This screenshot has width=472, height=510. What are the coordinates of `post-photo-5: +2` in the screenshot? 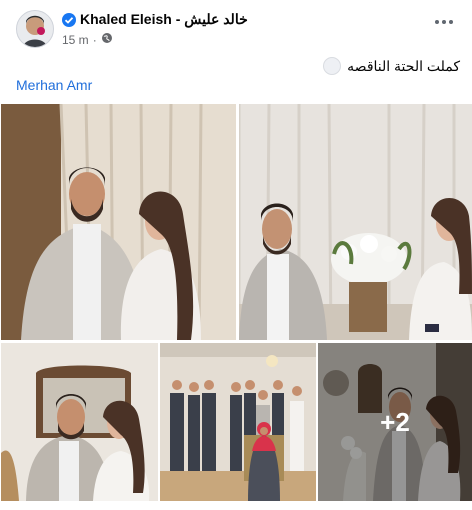 It's located at (395, 422).